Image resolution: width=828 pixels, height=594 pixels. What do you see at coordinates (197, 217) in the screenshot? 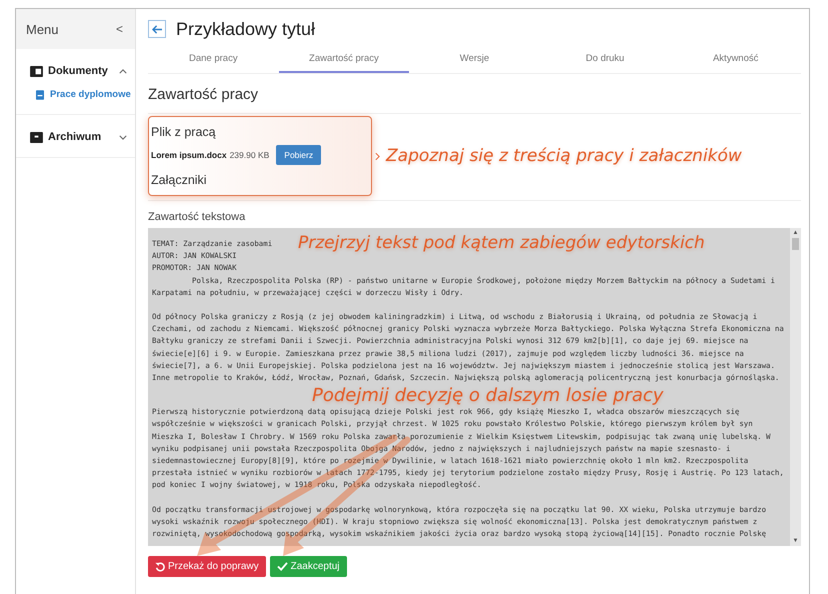
I see `text-content-title: Zawartość tekstowa` at bounding box center [197, 217].